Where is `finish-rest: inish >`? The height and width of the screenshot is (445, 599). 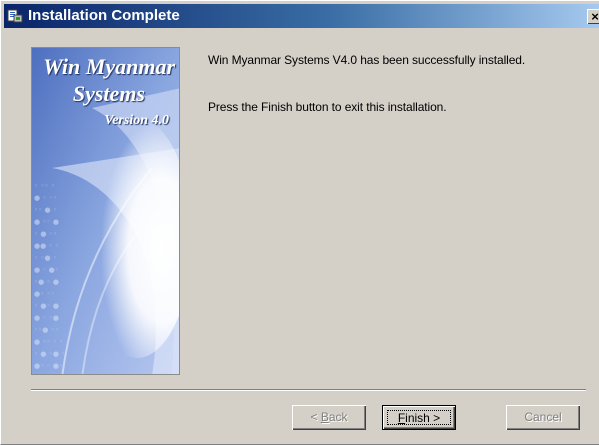 finish-rest: inish > is located at coordinates (423, 418).